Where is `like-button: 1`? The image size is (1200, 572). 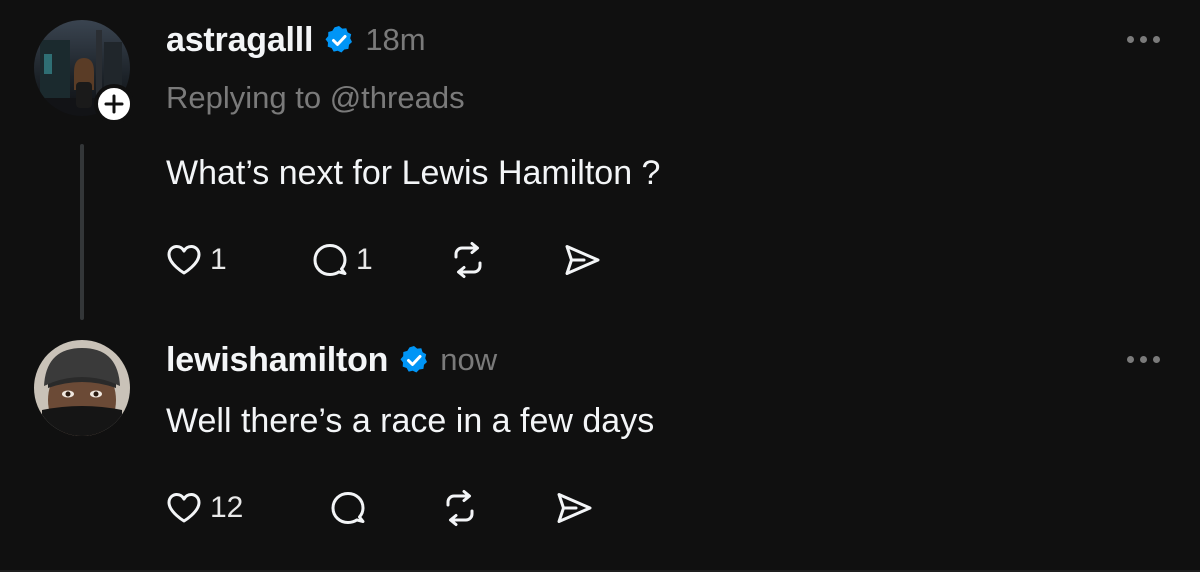 like-button: 1 is located at coordinates (194, 260).